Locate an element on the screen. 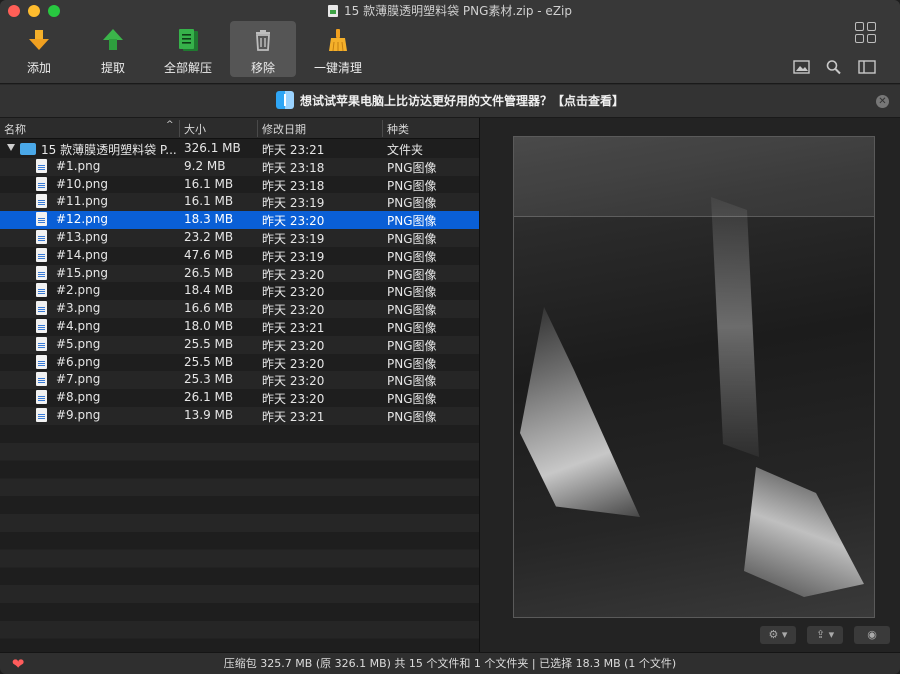 The image size is (900, 674). file-row: #11.png 16.1 MB 昨天 23:19 PNG图像 is located at coordinates (239, 202).